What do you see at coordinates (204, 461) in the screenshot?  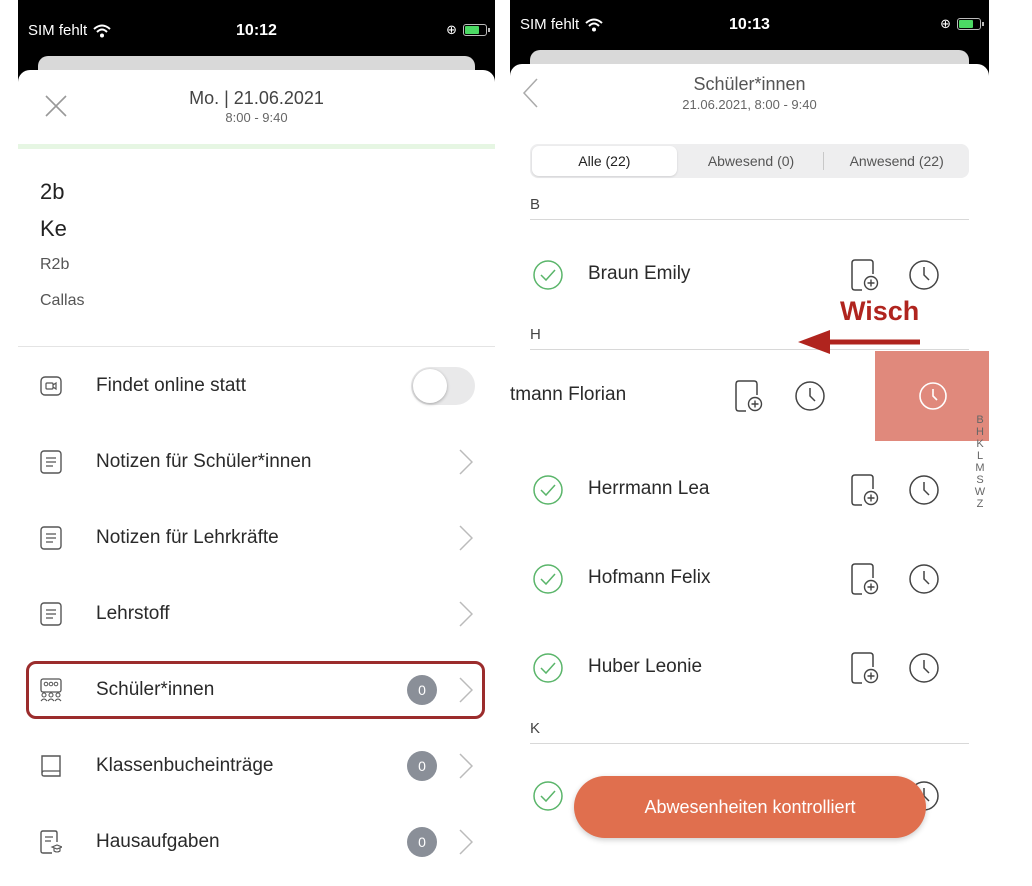 I see `menu-label: Notizen für Schüler*innen` at bounding box center [204, 461].